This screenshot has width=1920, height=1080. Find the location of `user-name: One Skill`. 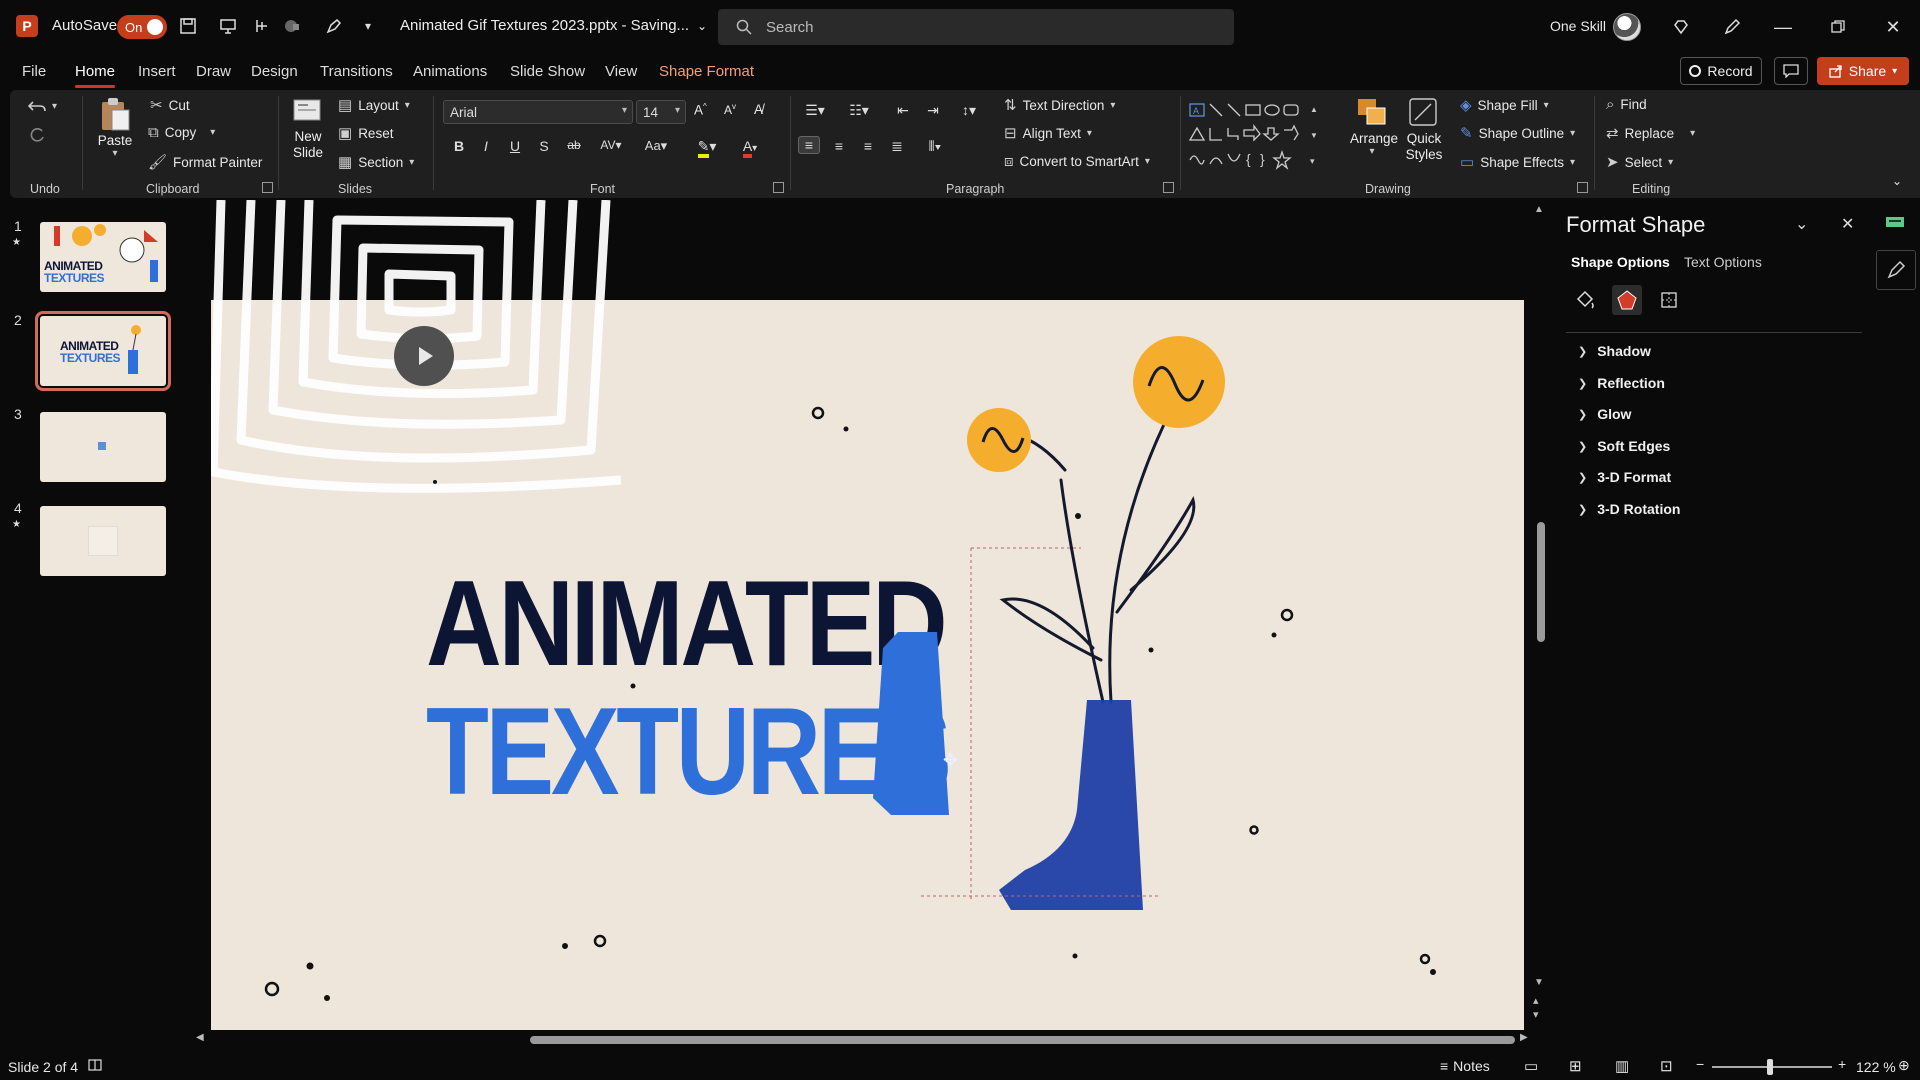

user-name: One Skill is located at coordinates (1578, 26).